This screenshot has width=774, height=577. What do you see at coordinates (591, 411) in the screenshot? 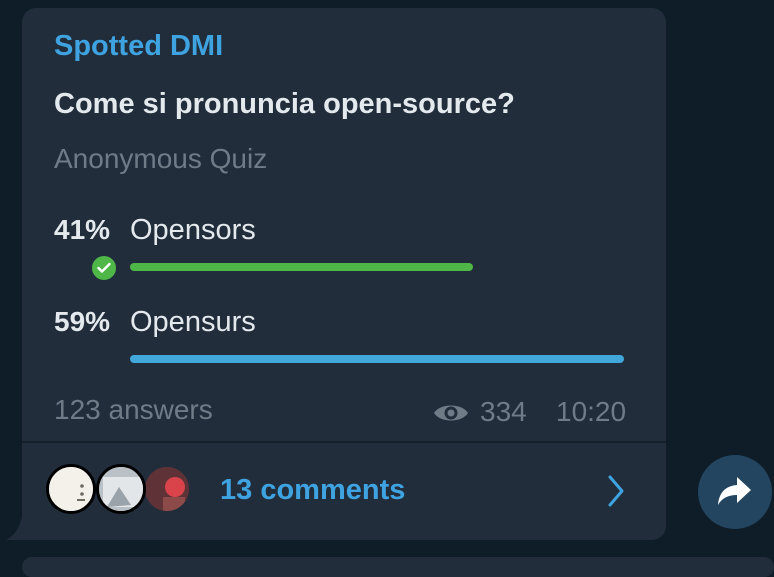
I see `message-time: 10:20` at bounding box center [591, 411].